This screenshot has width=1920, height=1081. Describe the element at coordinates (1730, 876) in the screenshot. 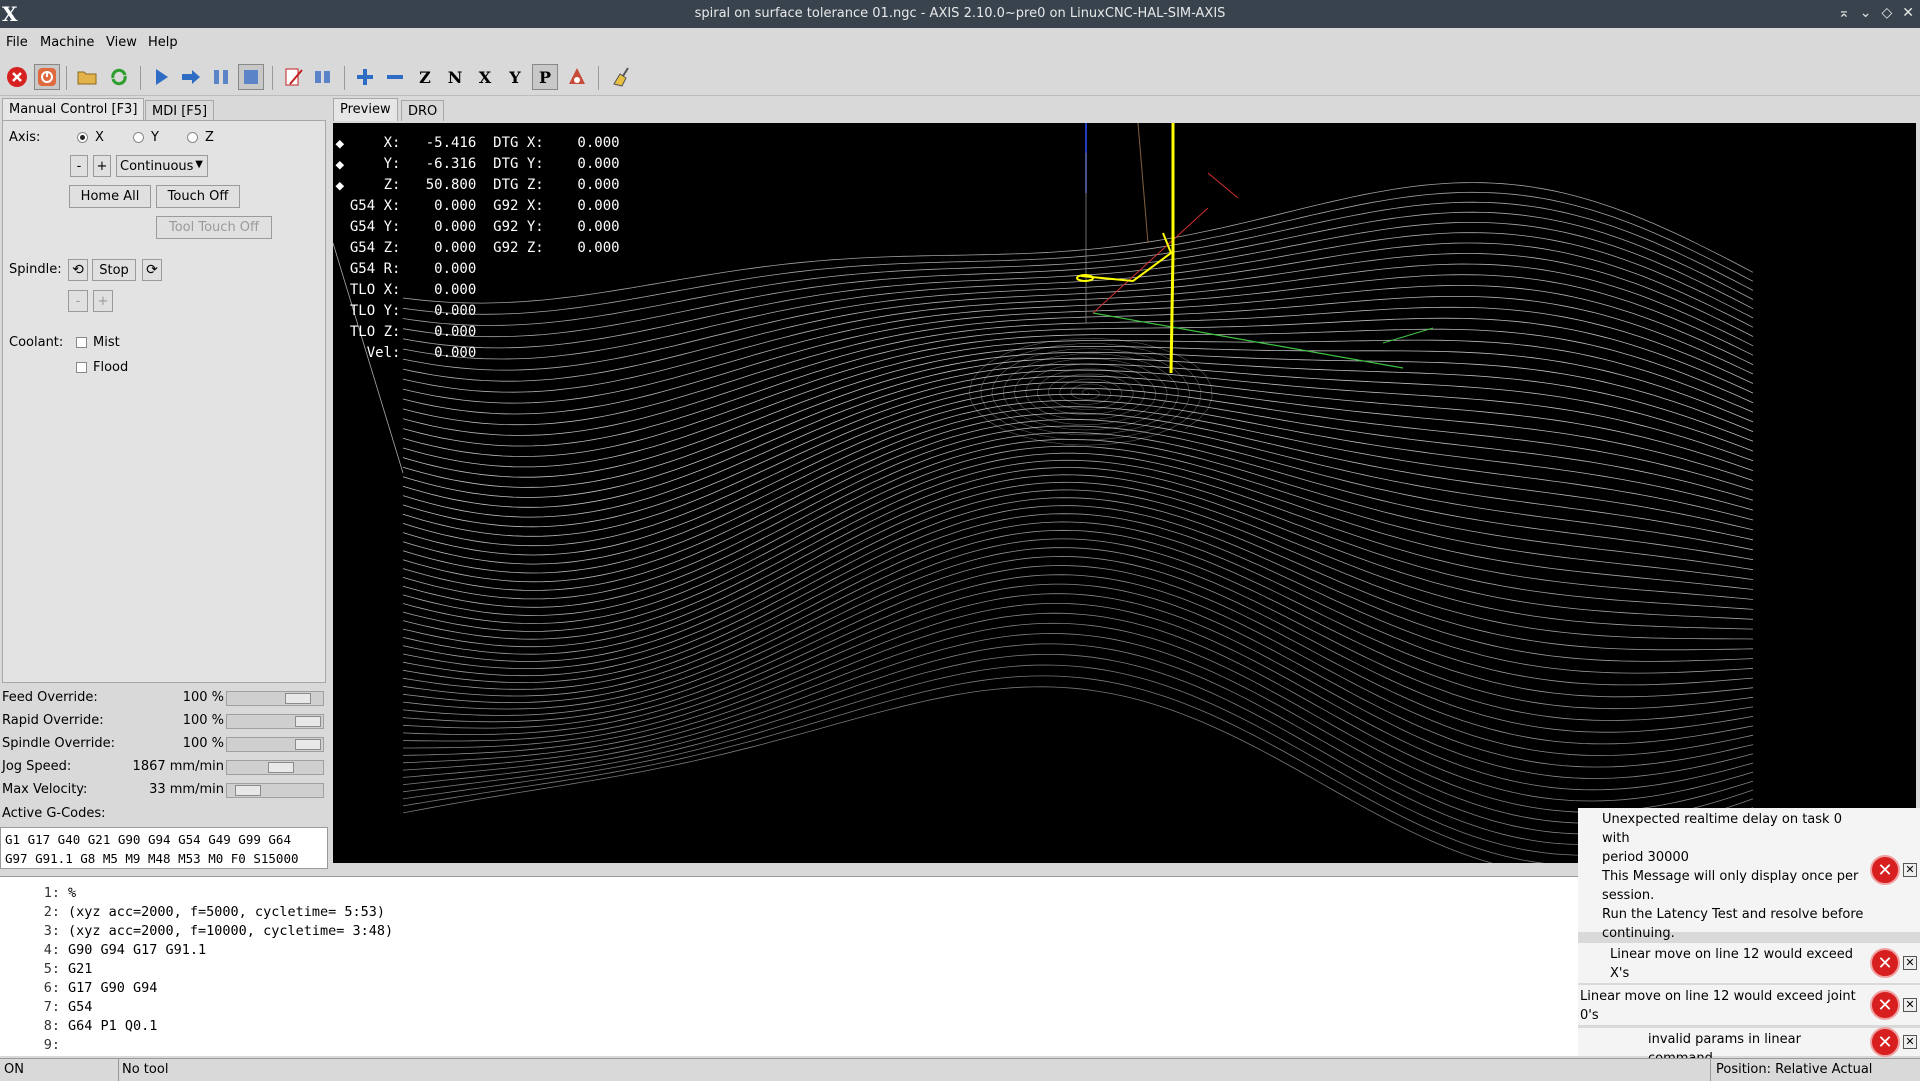

I see `message-text: This Message will only display once per` at that location.